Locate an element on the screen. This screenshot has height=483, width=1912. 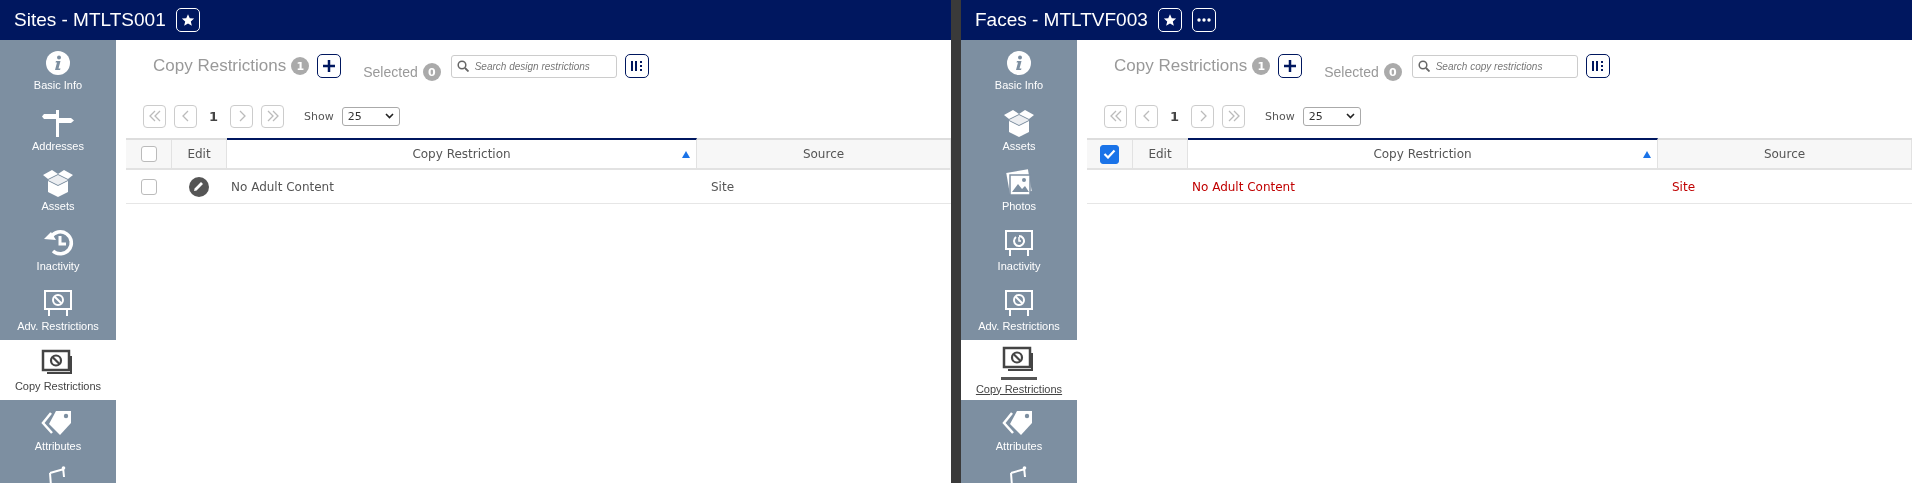
check-icon is located at coordinates (1109, 154).